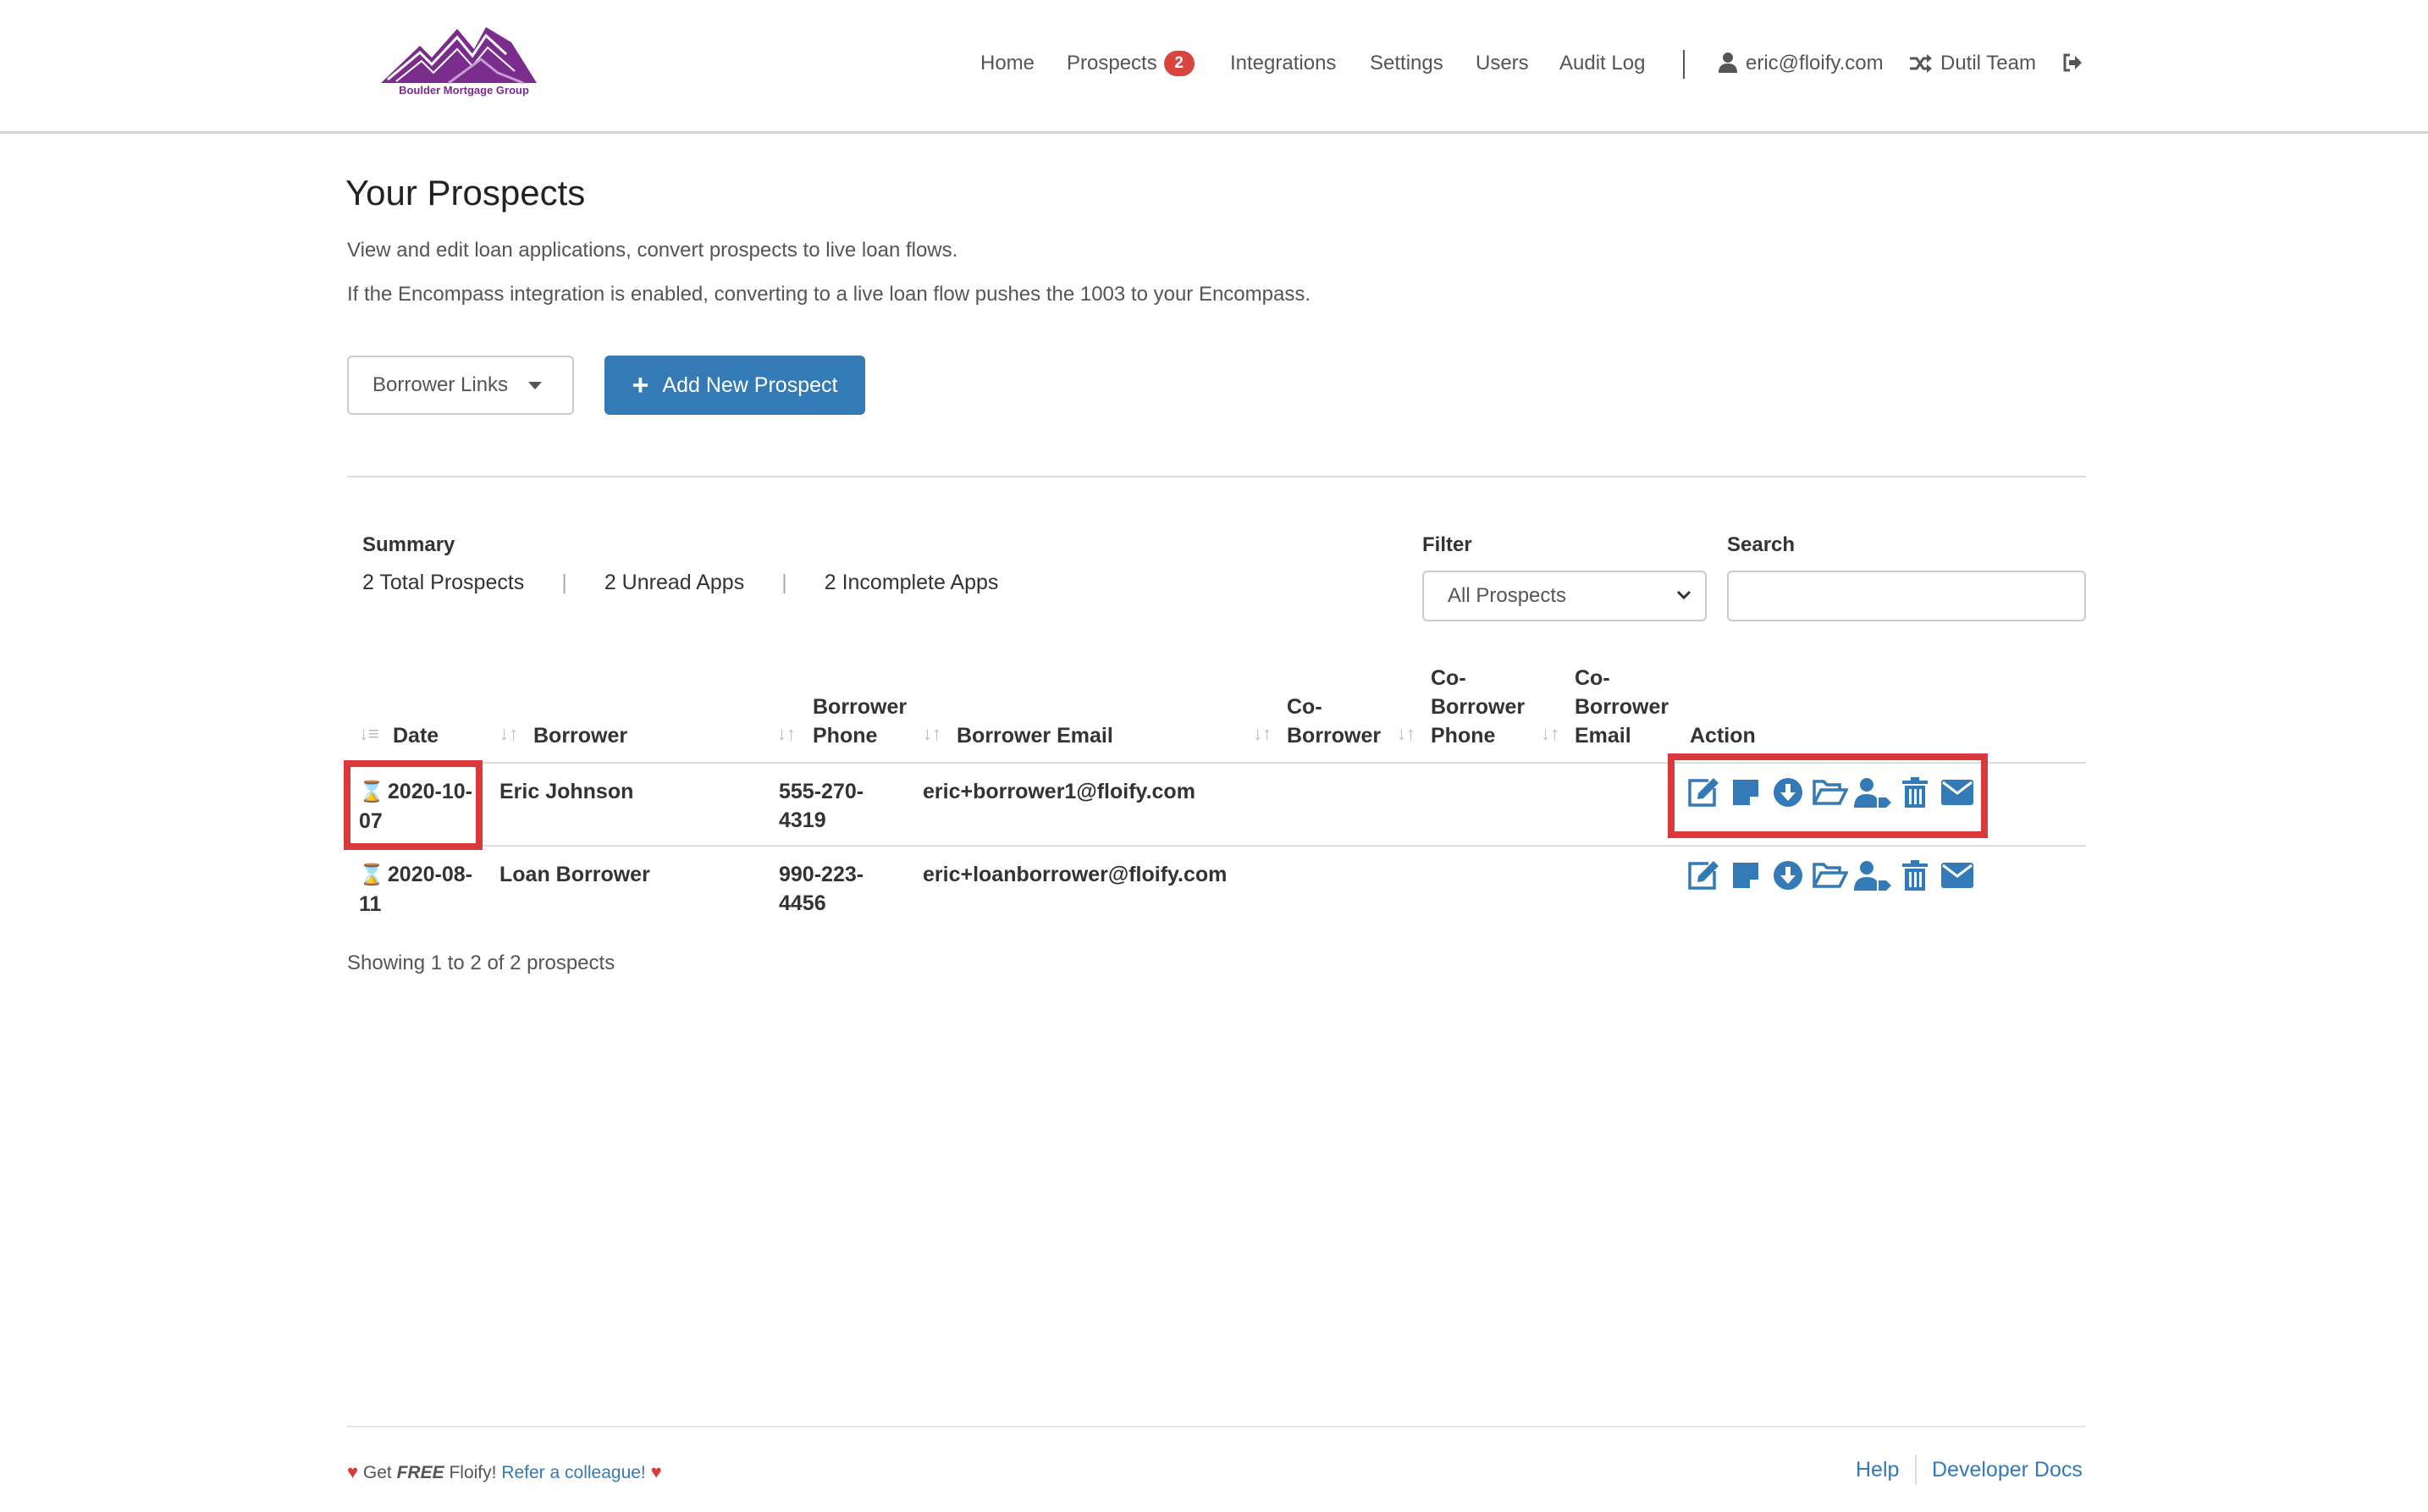 The width and height of the screenshot is (2428, 1512). I want to click on sign-out-icon, so click(2072, 63).